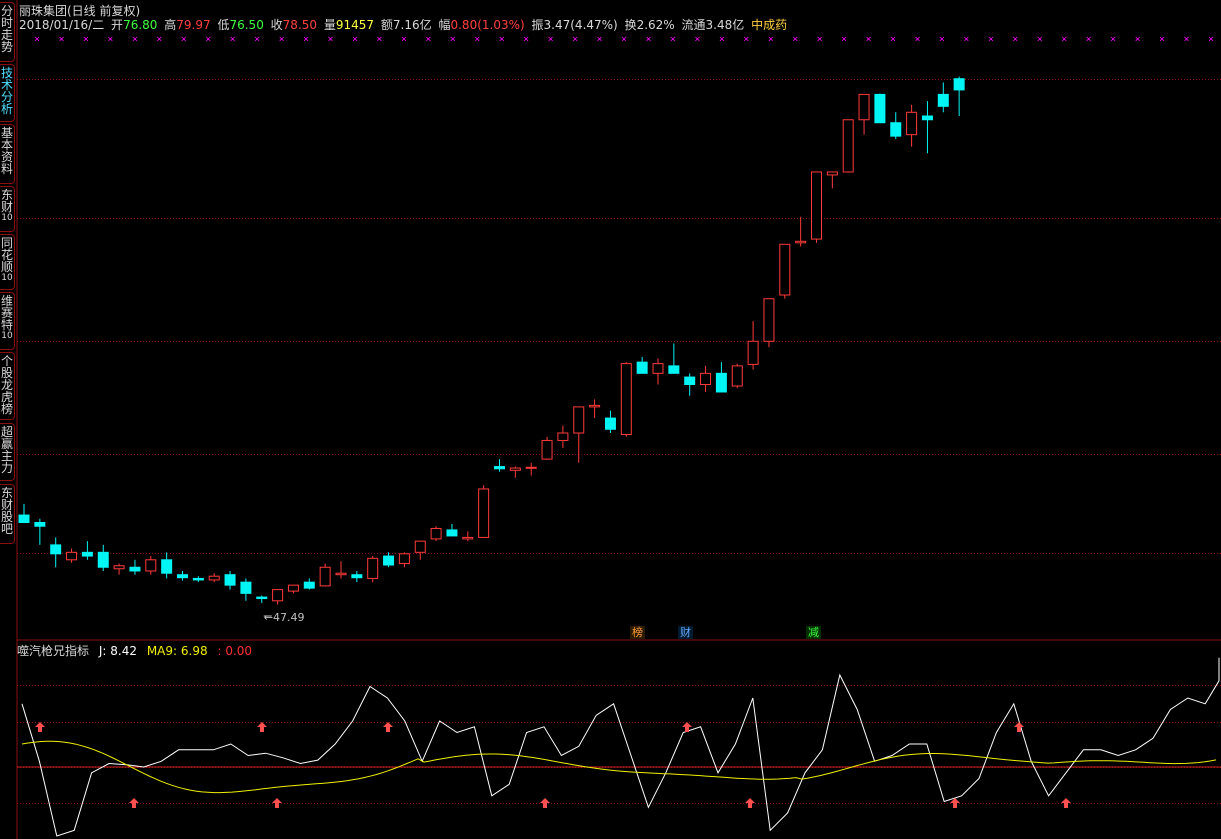 The height and width of the screenshot is (839, 1221). Describe the element at coordinates (62, 25) in the screenshot. I see `quote-date: 2018/01/16/二` at that location.